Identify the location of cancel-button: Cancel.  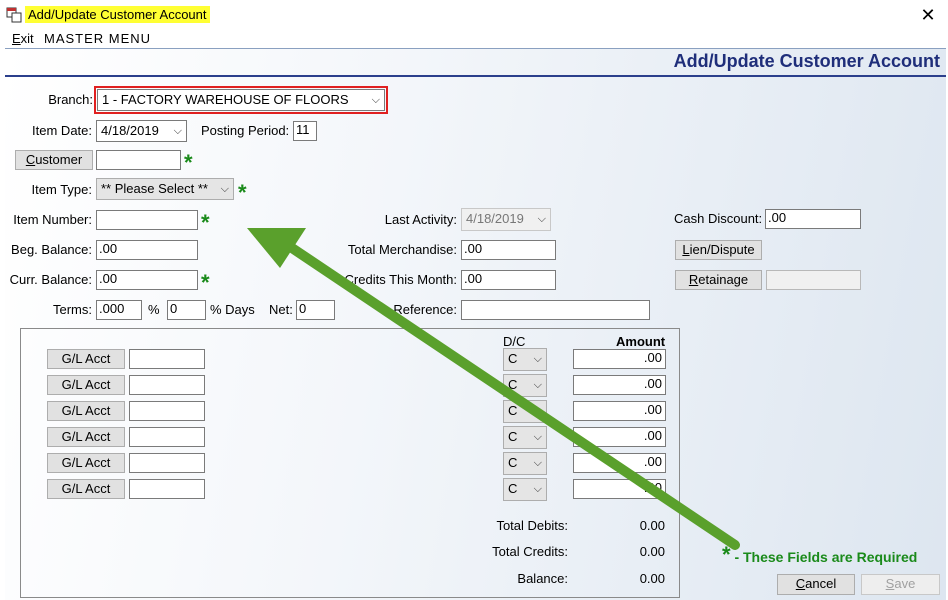
(816, 584).